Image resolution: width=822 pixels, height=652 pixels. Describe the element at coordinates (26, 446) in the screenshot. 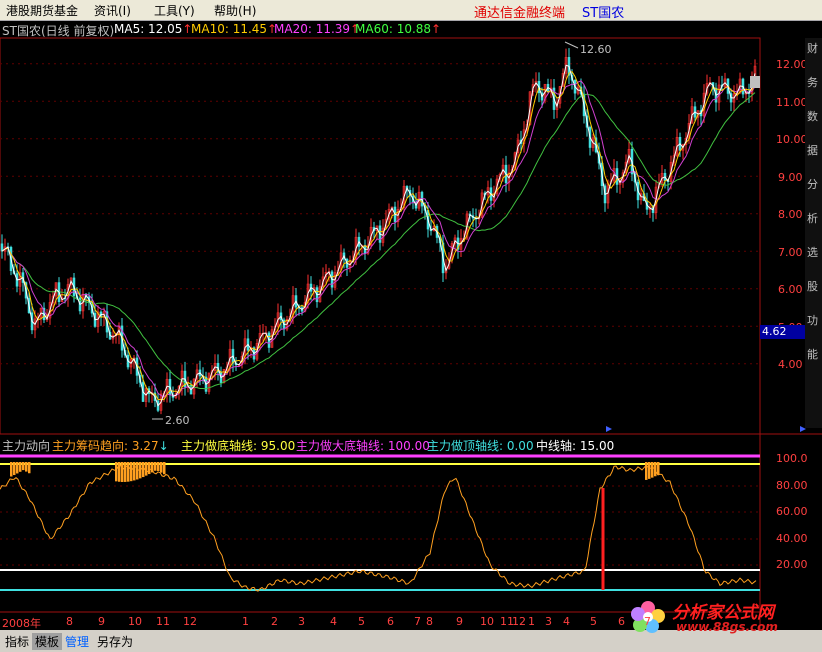

I see `indicator-name: 主力动向` at that location.